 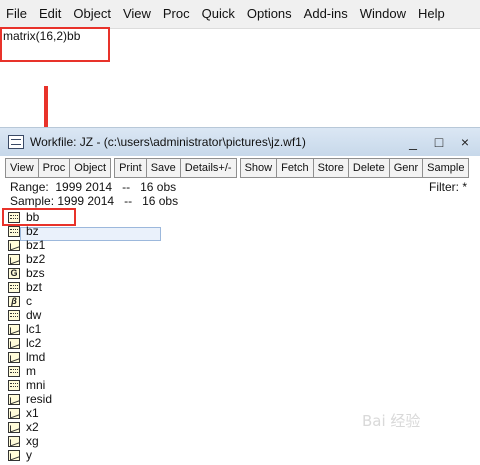 I want to click on genr-button: Genr, so click(x=406, y=168).